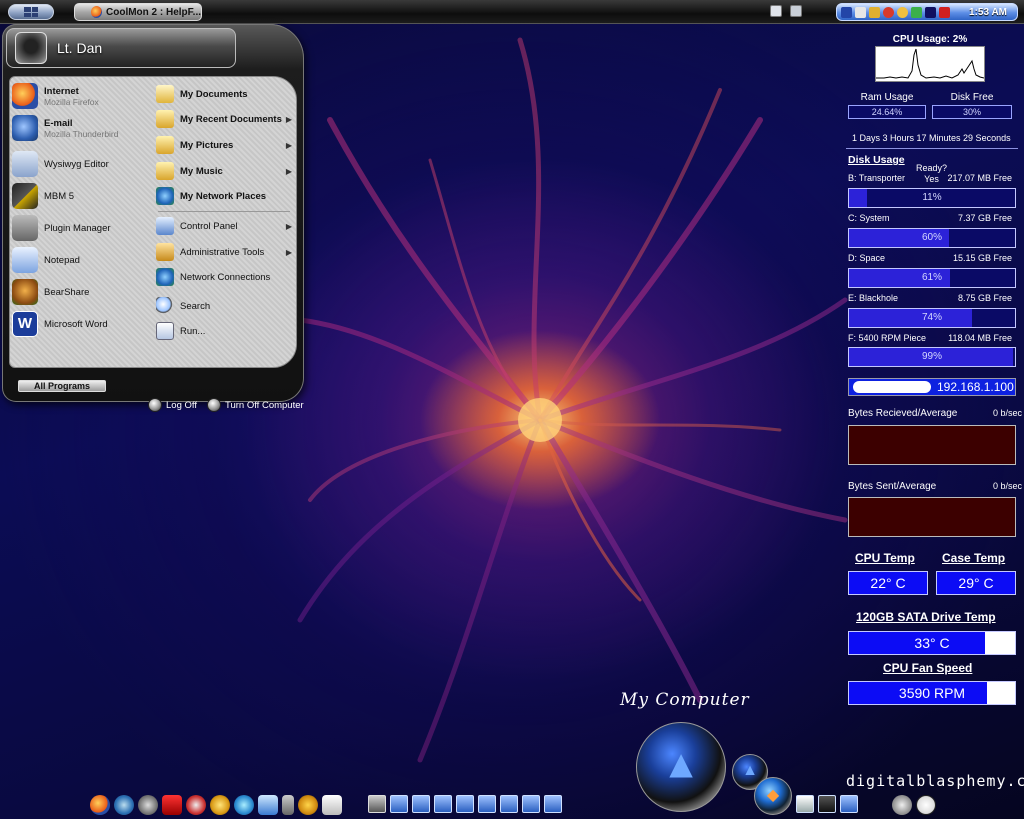 The height and width of the screenshot is (819, 1024). Describe the element at coordinates (984, 218) in the screenshot. I see `drive-c-free: 7.37 GB Free` at that location.